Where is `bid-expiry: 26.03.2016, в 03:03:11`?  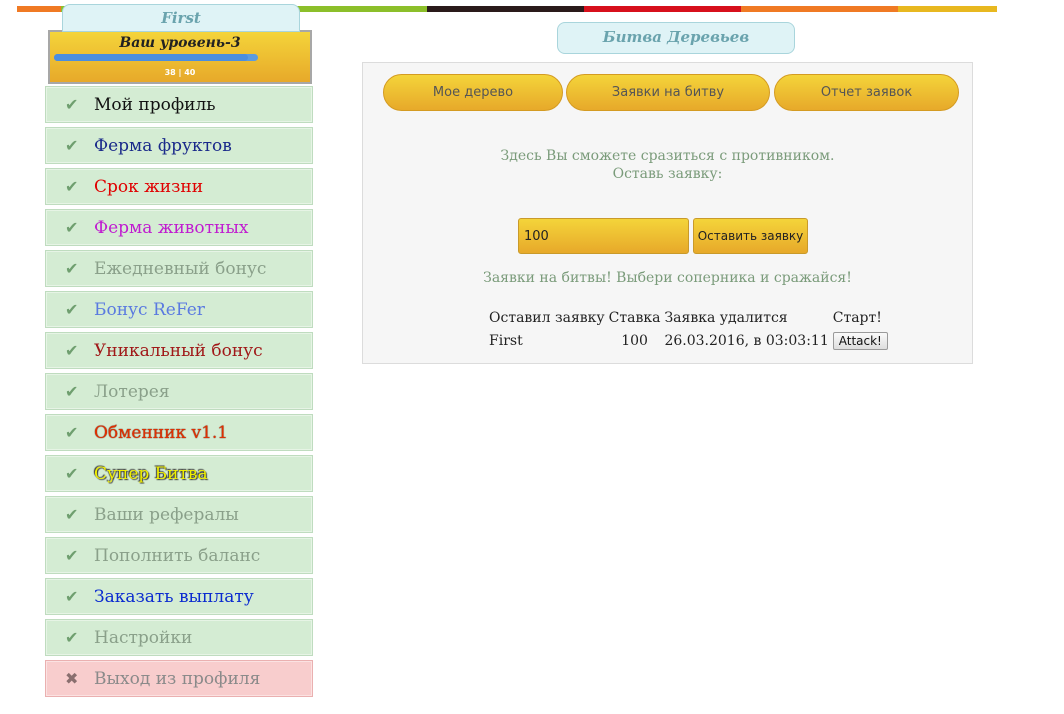
bid-expiry: 26.03.2016, в 03:03:11 is located at coordinates (746, 341).